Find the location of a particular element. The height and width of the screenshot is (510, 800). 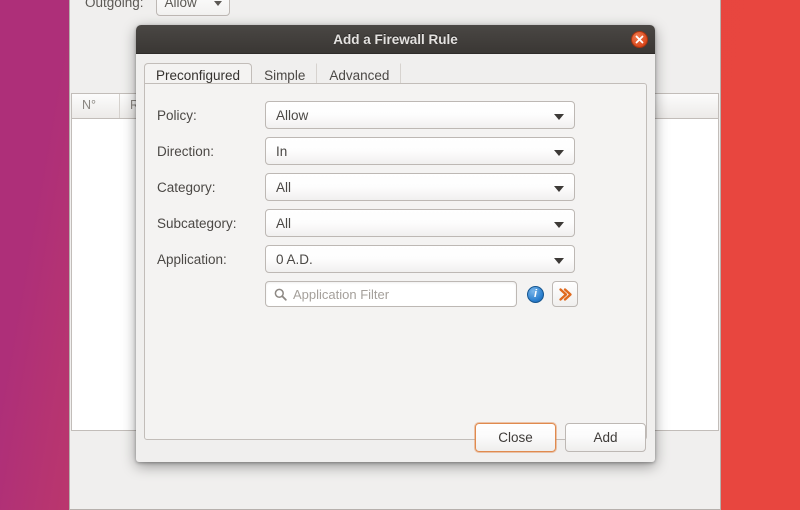

column-header-number: N° is located at coordinates (96, 106).